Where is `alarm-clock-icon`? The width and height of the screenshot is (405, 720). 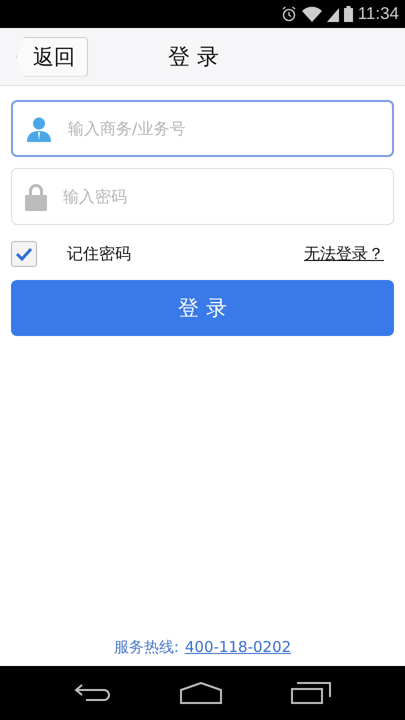 alarm-clock-icon is located at coordinates (288, 14).